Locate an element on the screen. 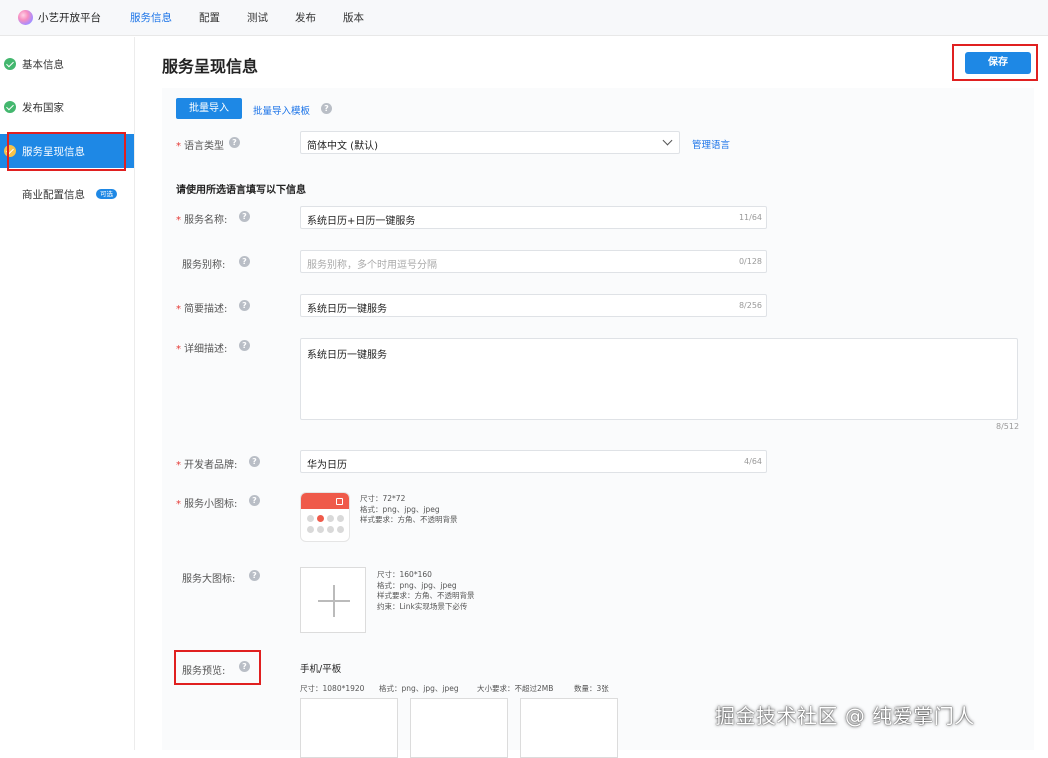 This screenshot has width=1048, height=758. preview-format-spec: 格式：png、jpg、jpeg is located at coordinates (419, 688).